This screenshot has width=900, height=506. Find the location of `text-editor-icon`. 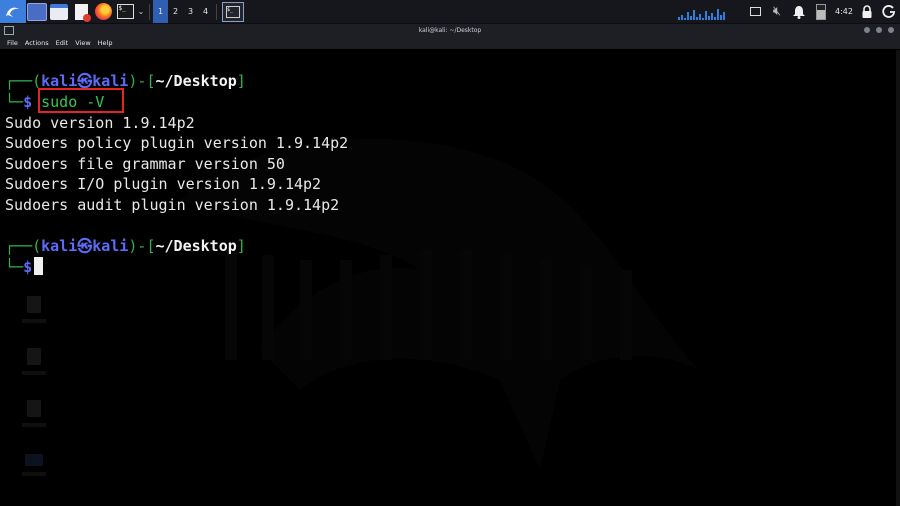

text-editor-icon is located at coordinates (81, 11).